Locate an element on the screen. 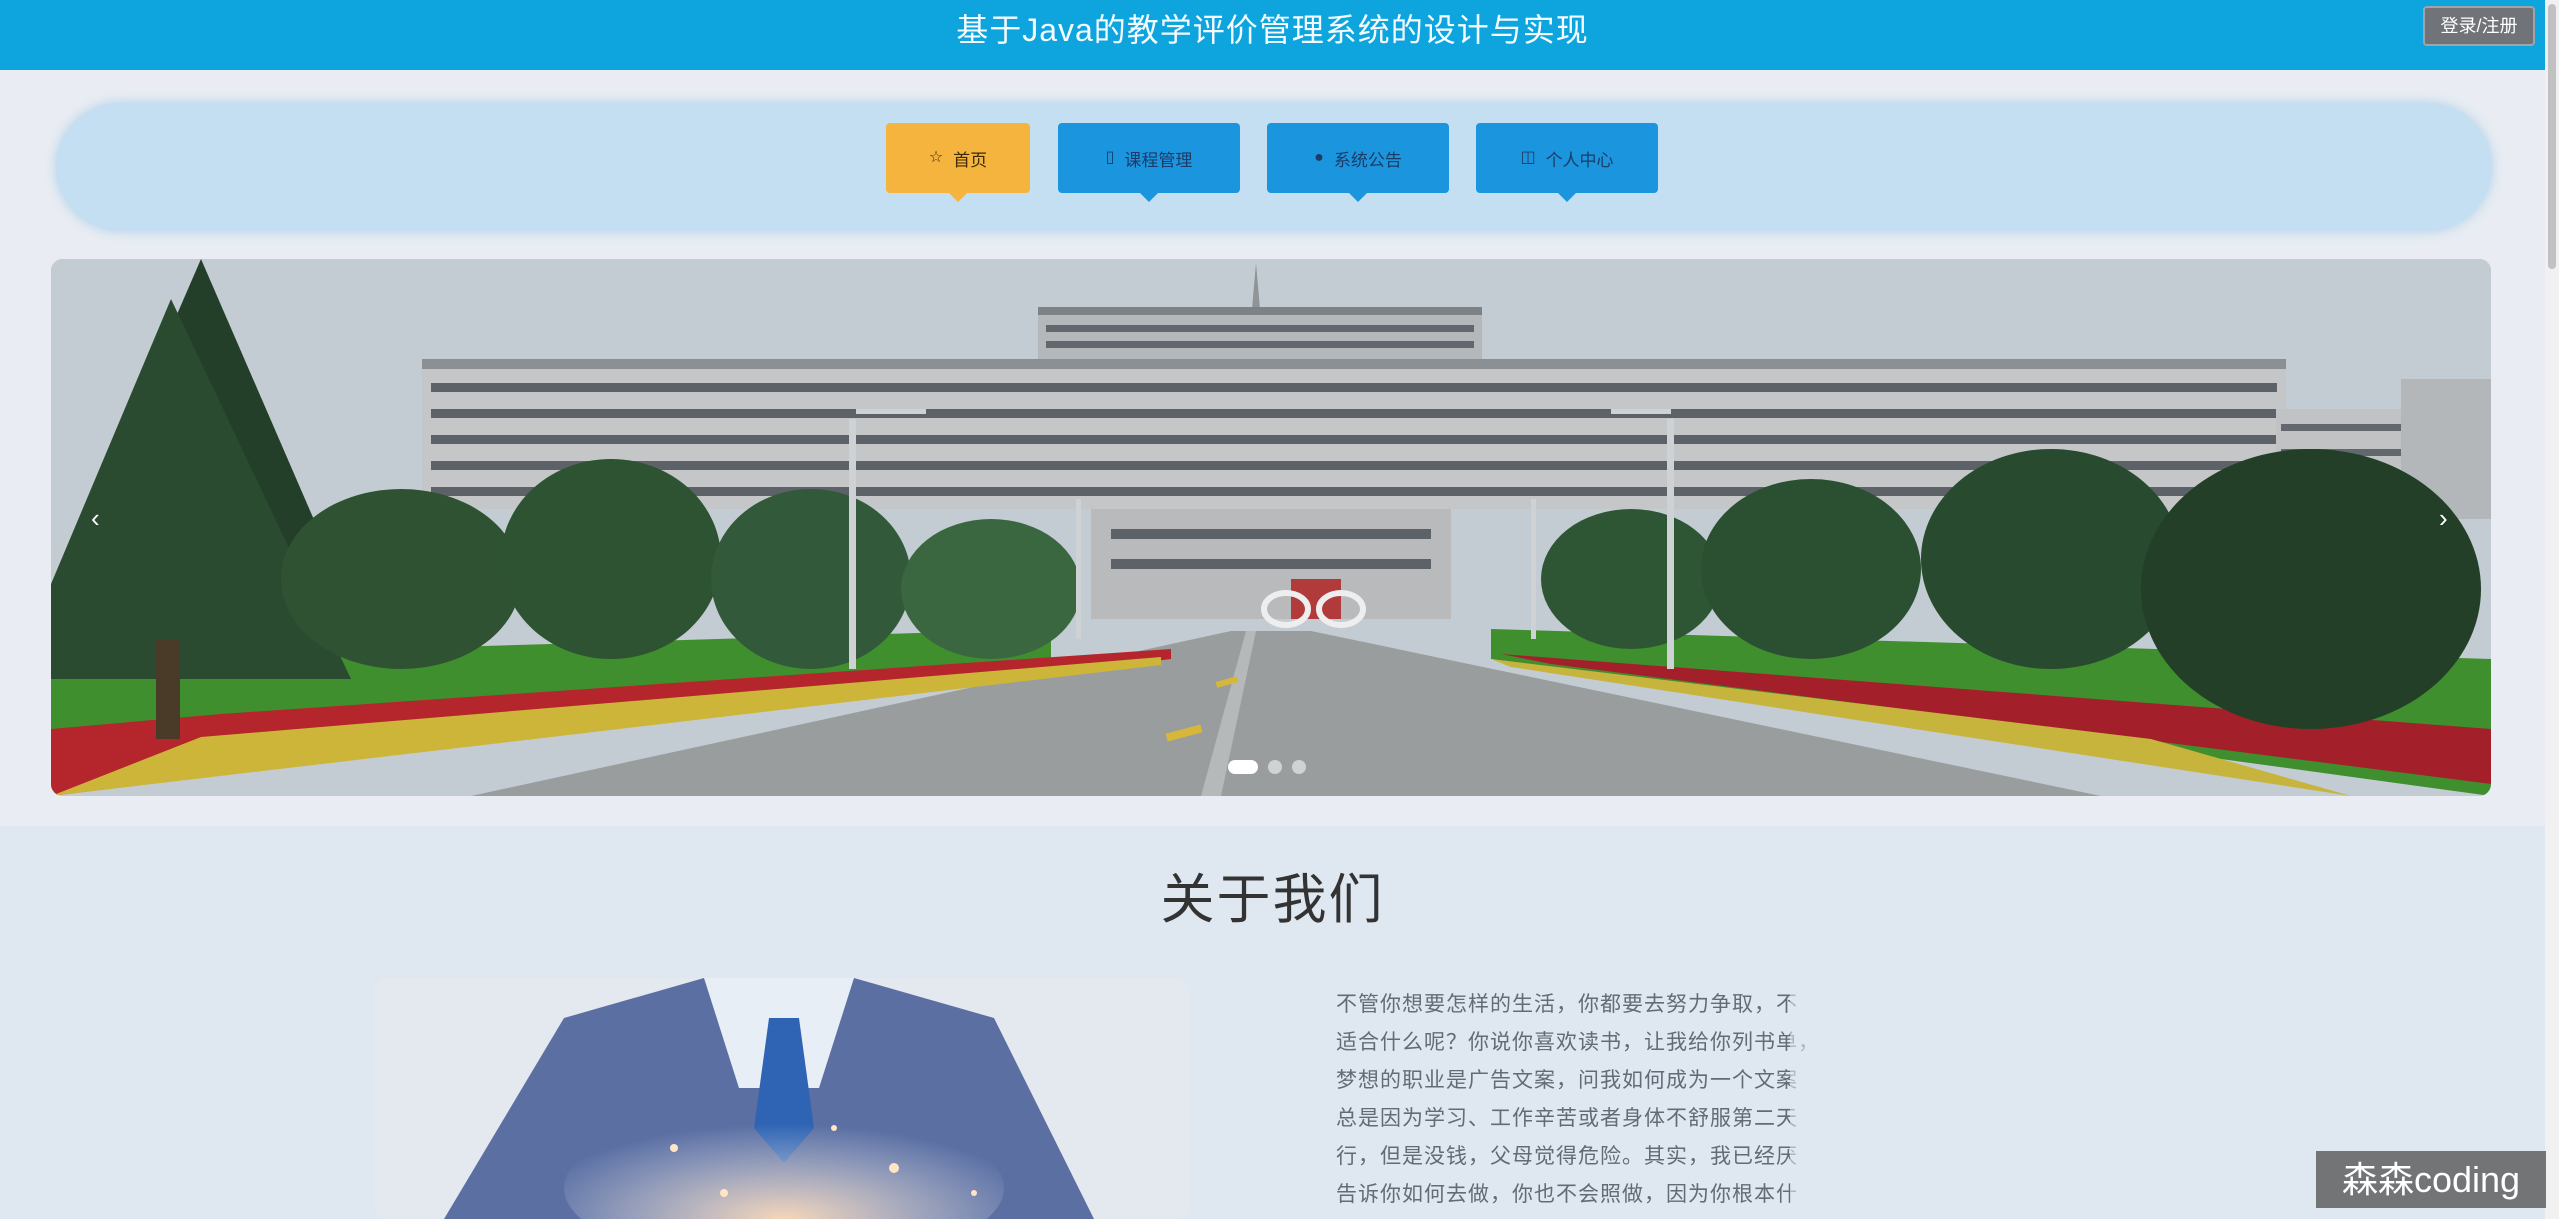 The height and width of the screenshot is (1219, 2559). nav-item-profile-label: 个人中心 is located at coordinates (1579, 160).